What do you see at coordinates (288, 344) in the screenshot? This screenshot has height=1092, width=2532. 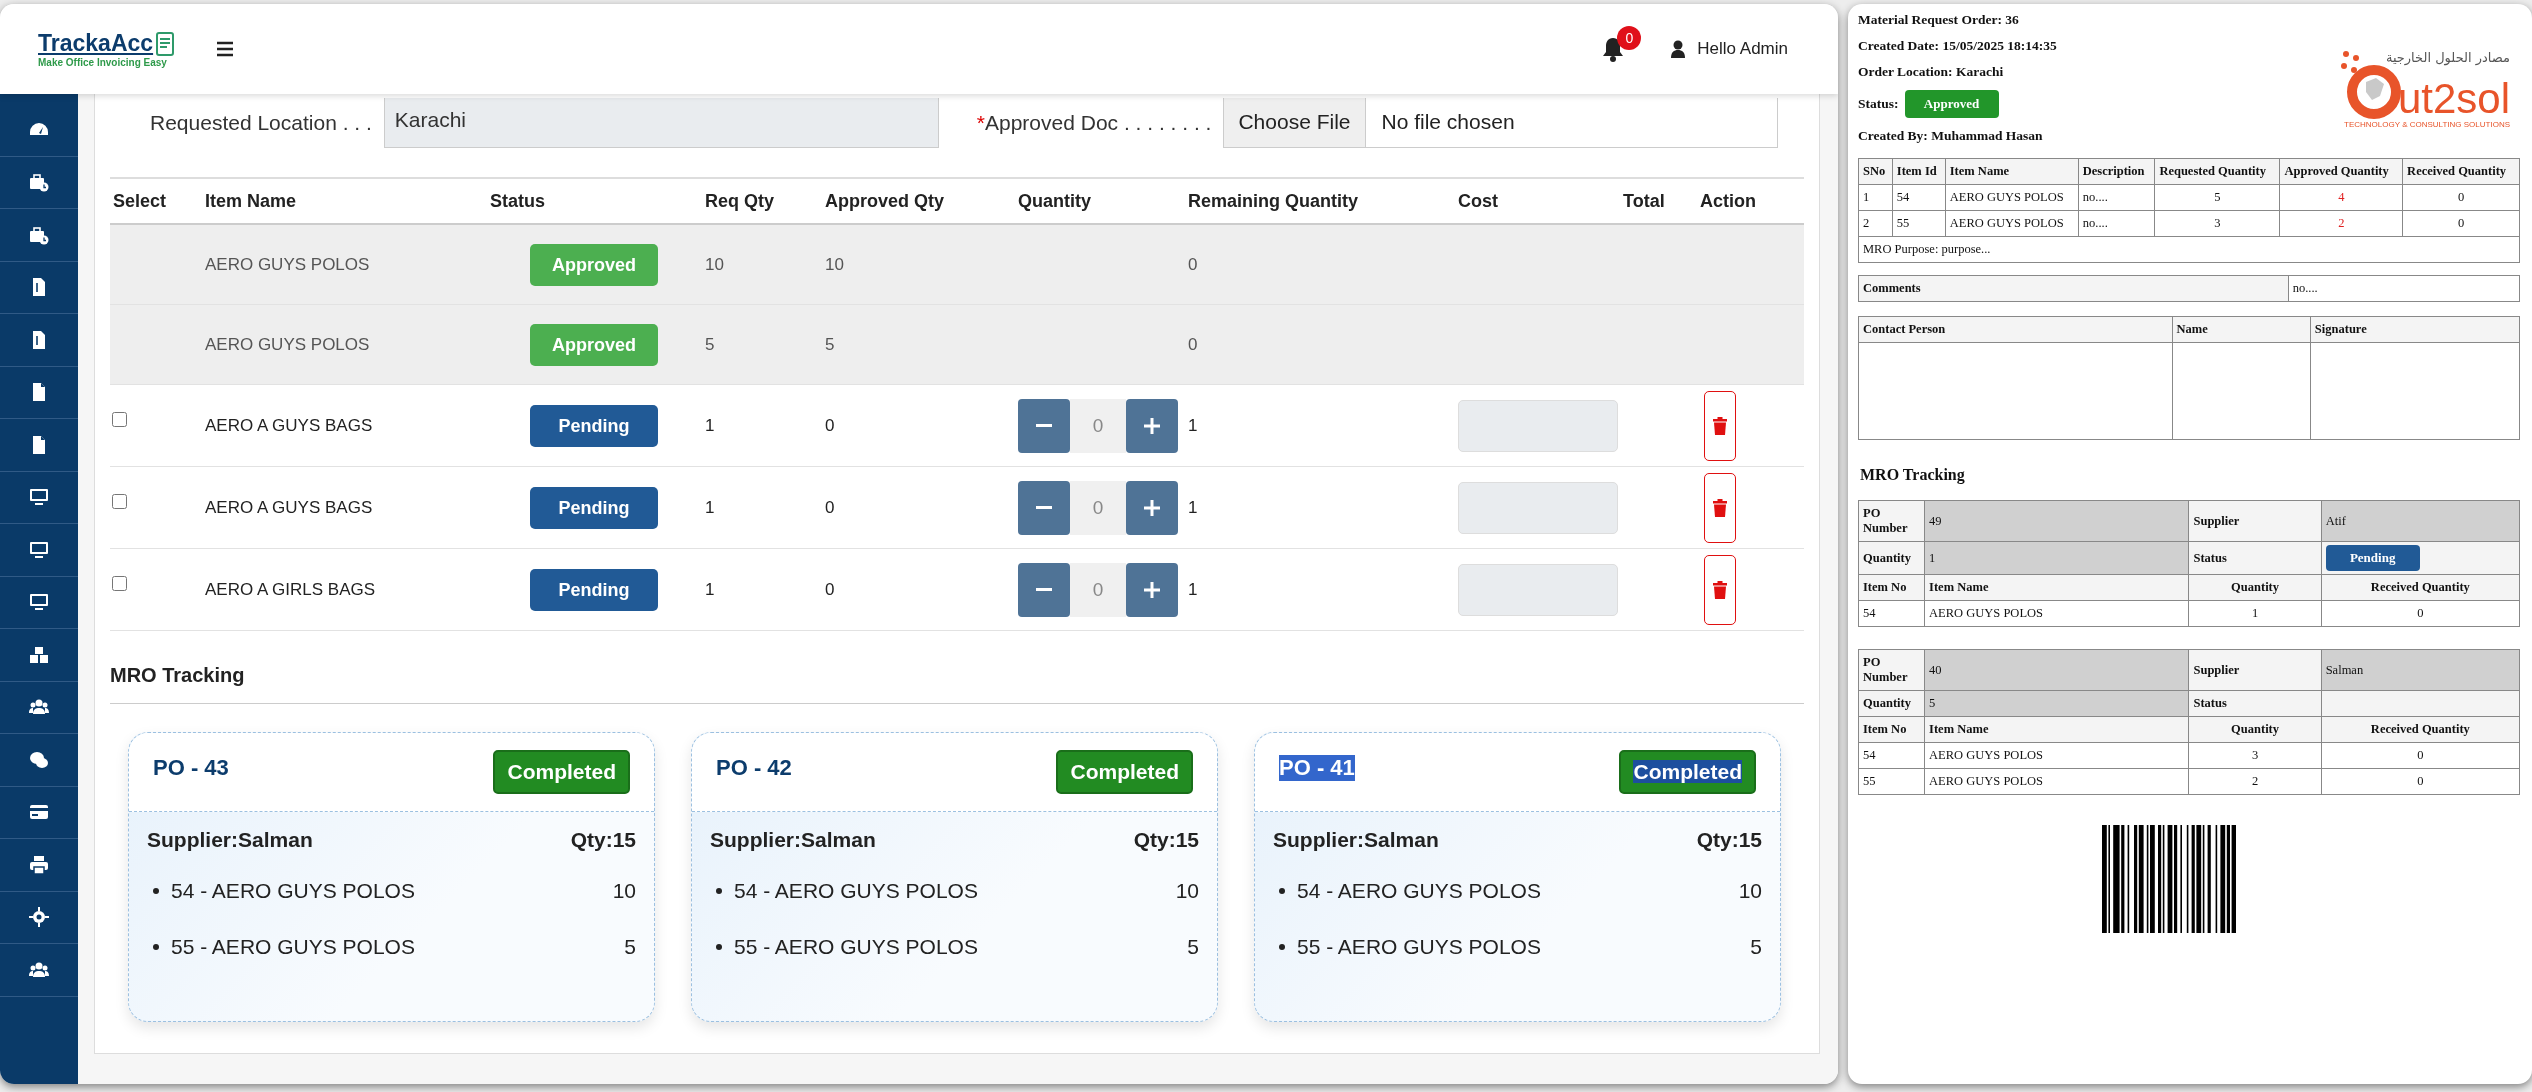 I see `table-cell-text: AERO GUYS POLOS` at bounding box center [288, 344].